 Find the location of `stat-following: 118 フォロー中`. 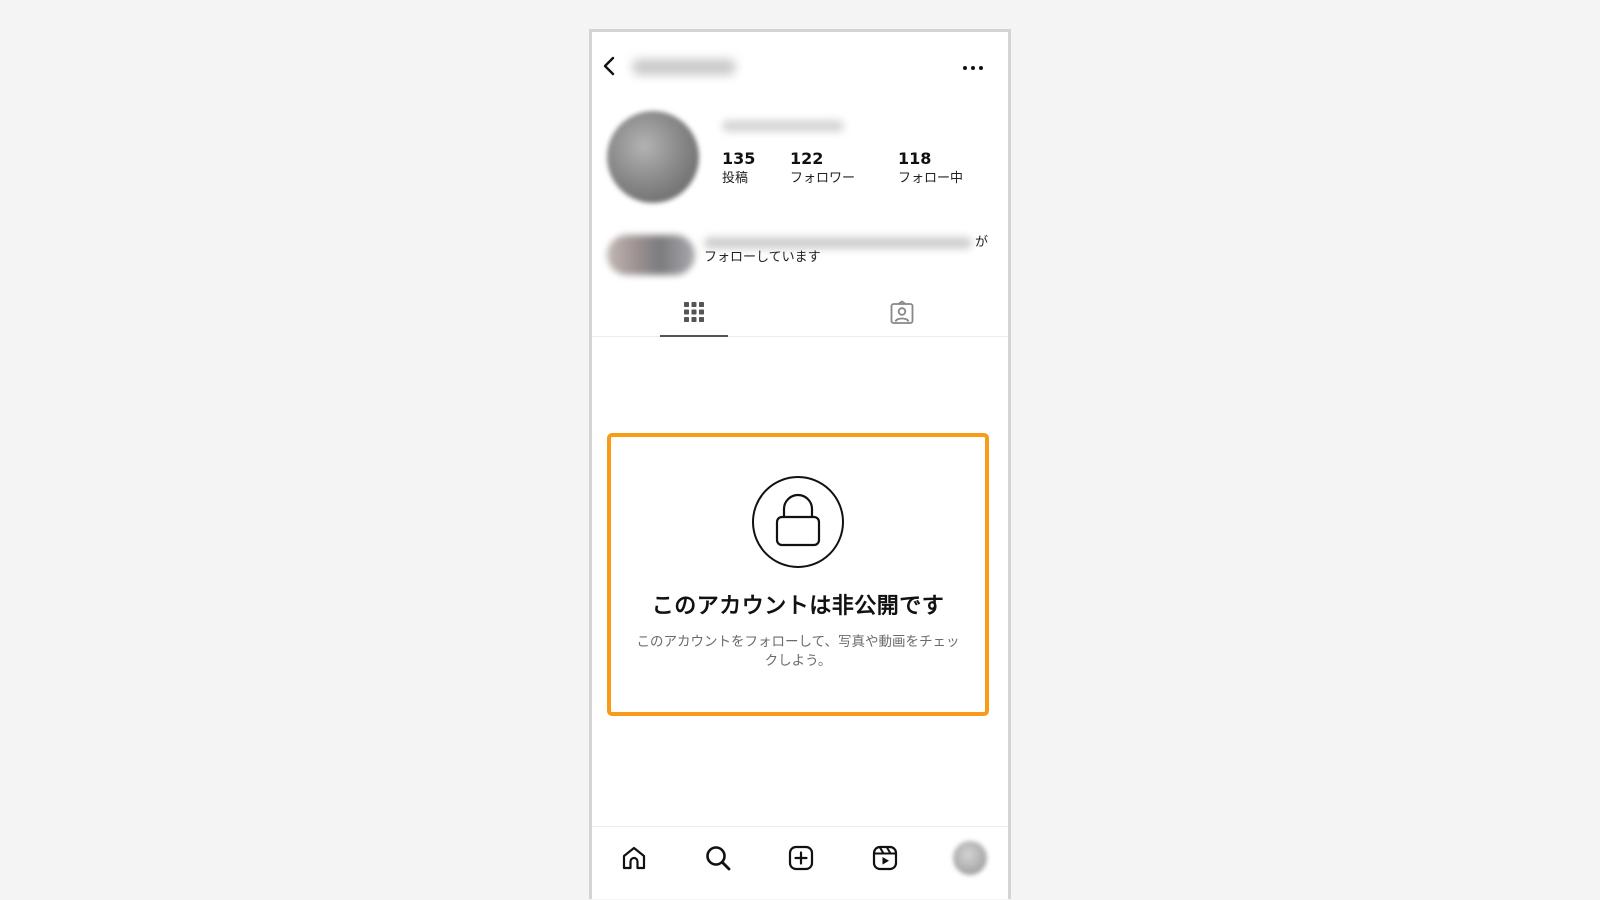

stat-following: 118 フォロー中 is located at coordinates (930, 168).